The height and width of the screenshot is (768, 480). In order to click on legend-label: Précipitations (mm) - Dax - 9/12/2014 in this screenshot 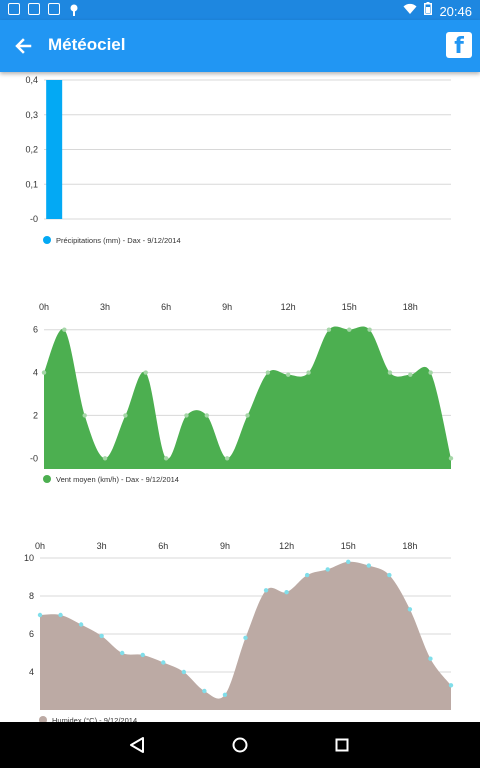, I will do `click(118, 240)`.